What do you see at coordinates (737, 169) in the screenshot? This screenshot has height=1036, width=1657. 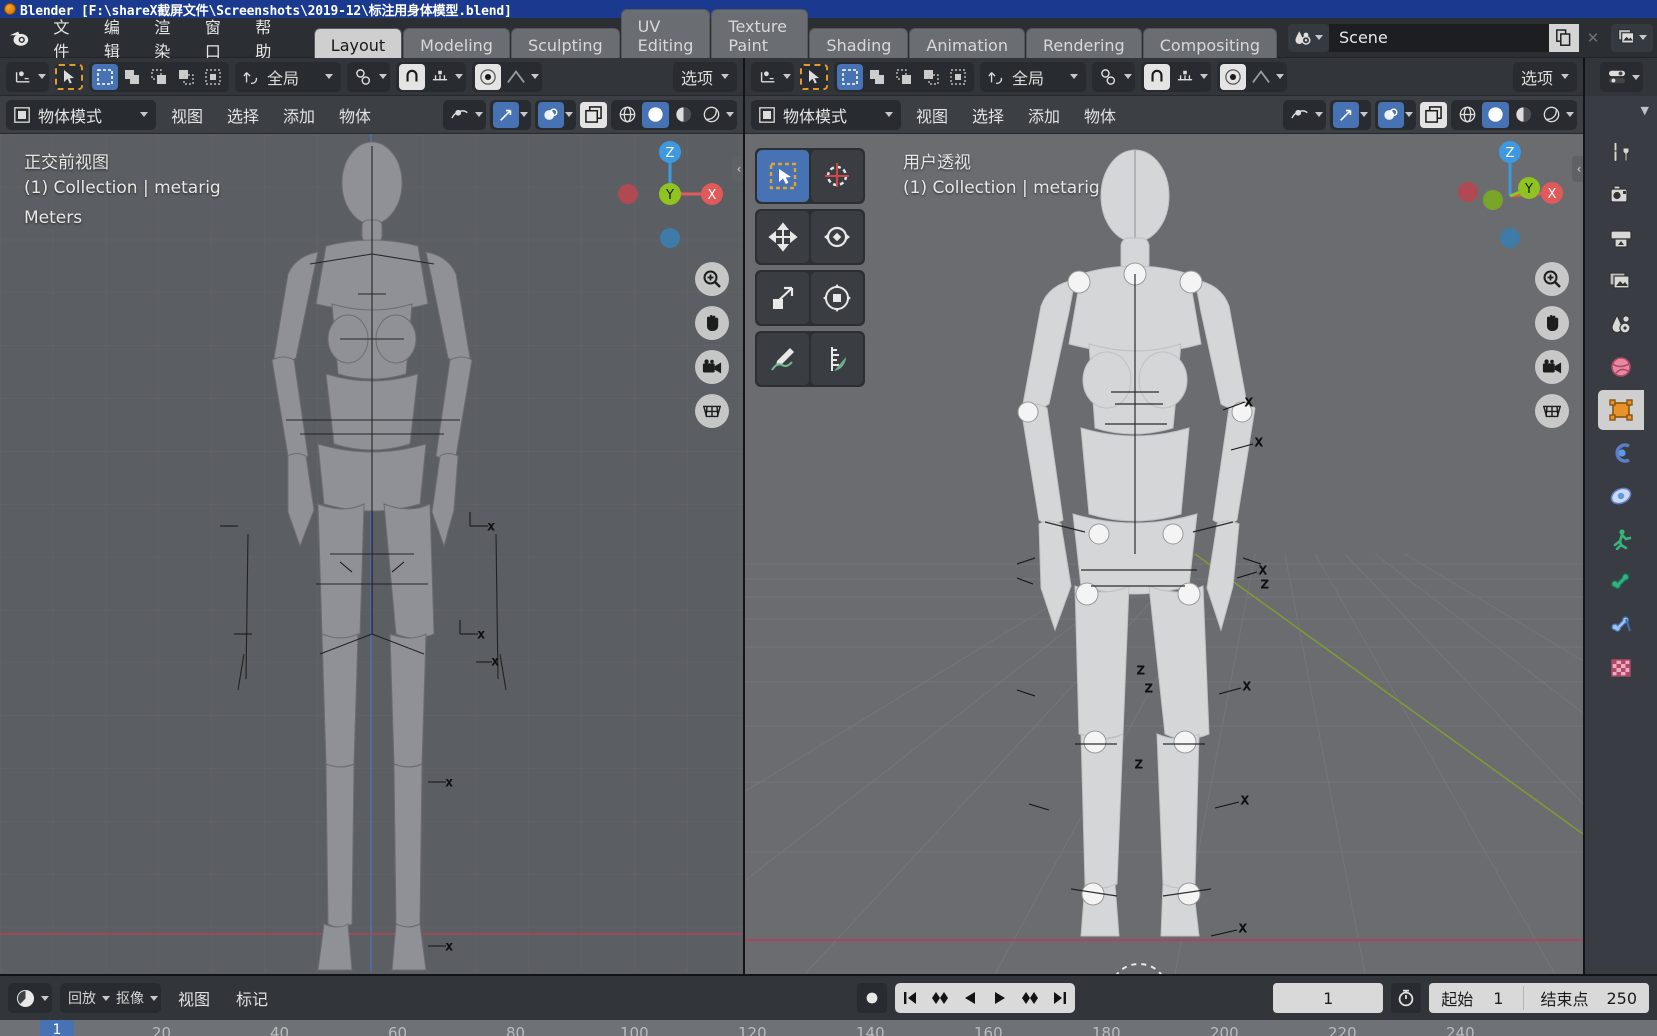 I see `viewport-left-sidebar-toggle: ‹` at bounding box center [737, 169].